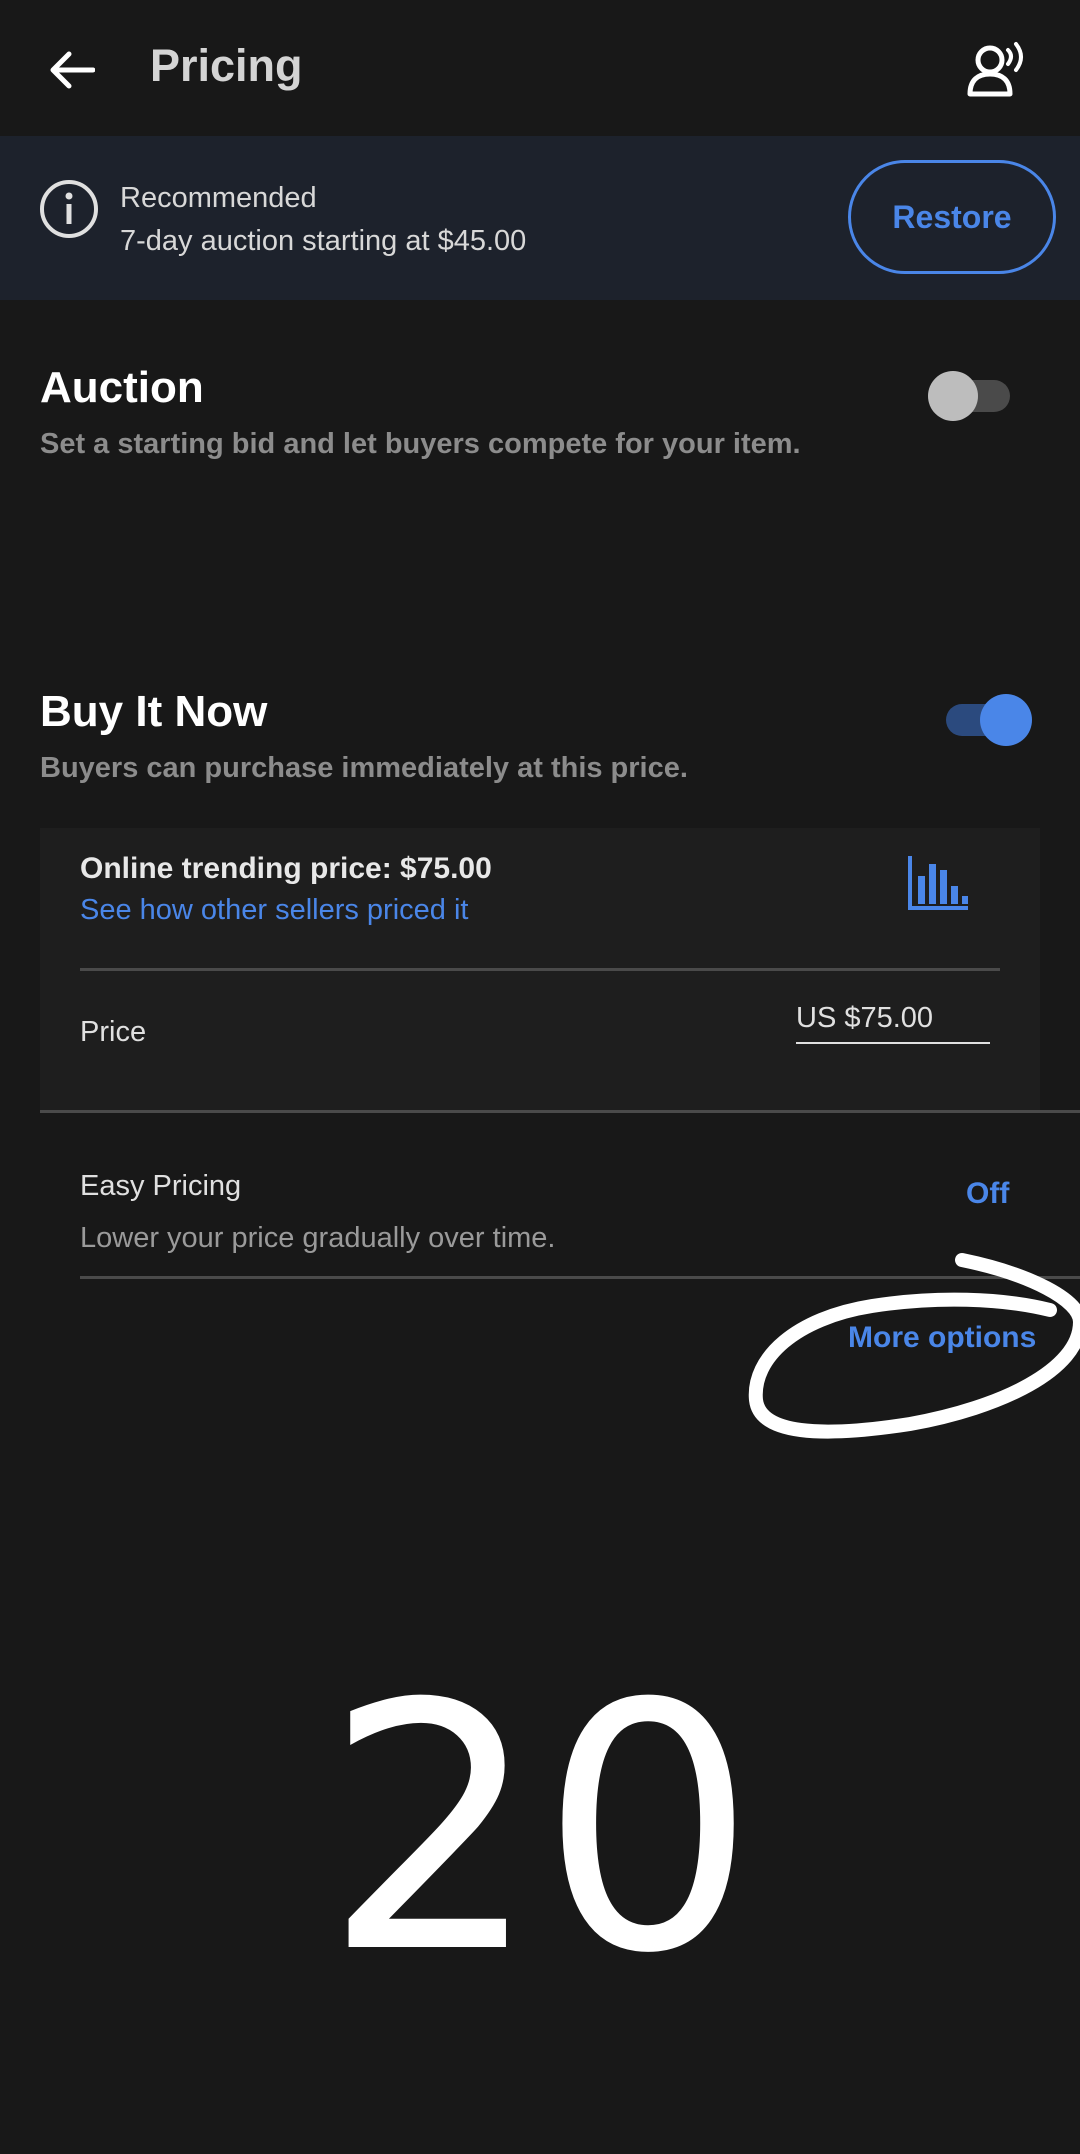 The image size is (1080, 2154). I want to click on easy-pricing-status: Off, so click(988, 1193).